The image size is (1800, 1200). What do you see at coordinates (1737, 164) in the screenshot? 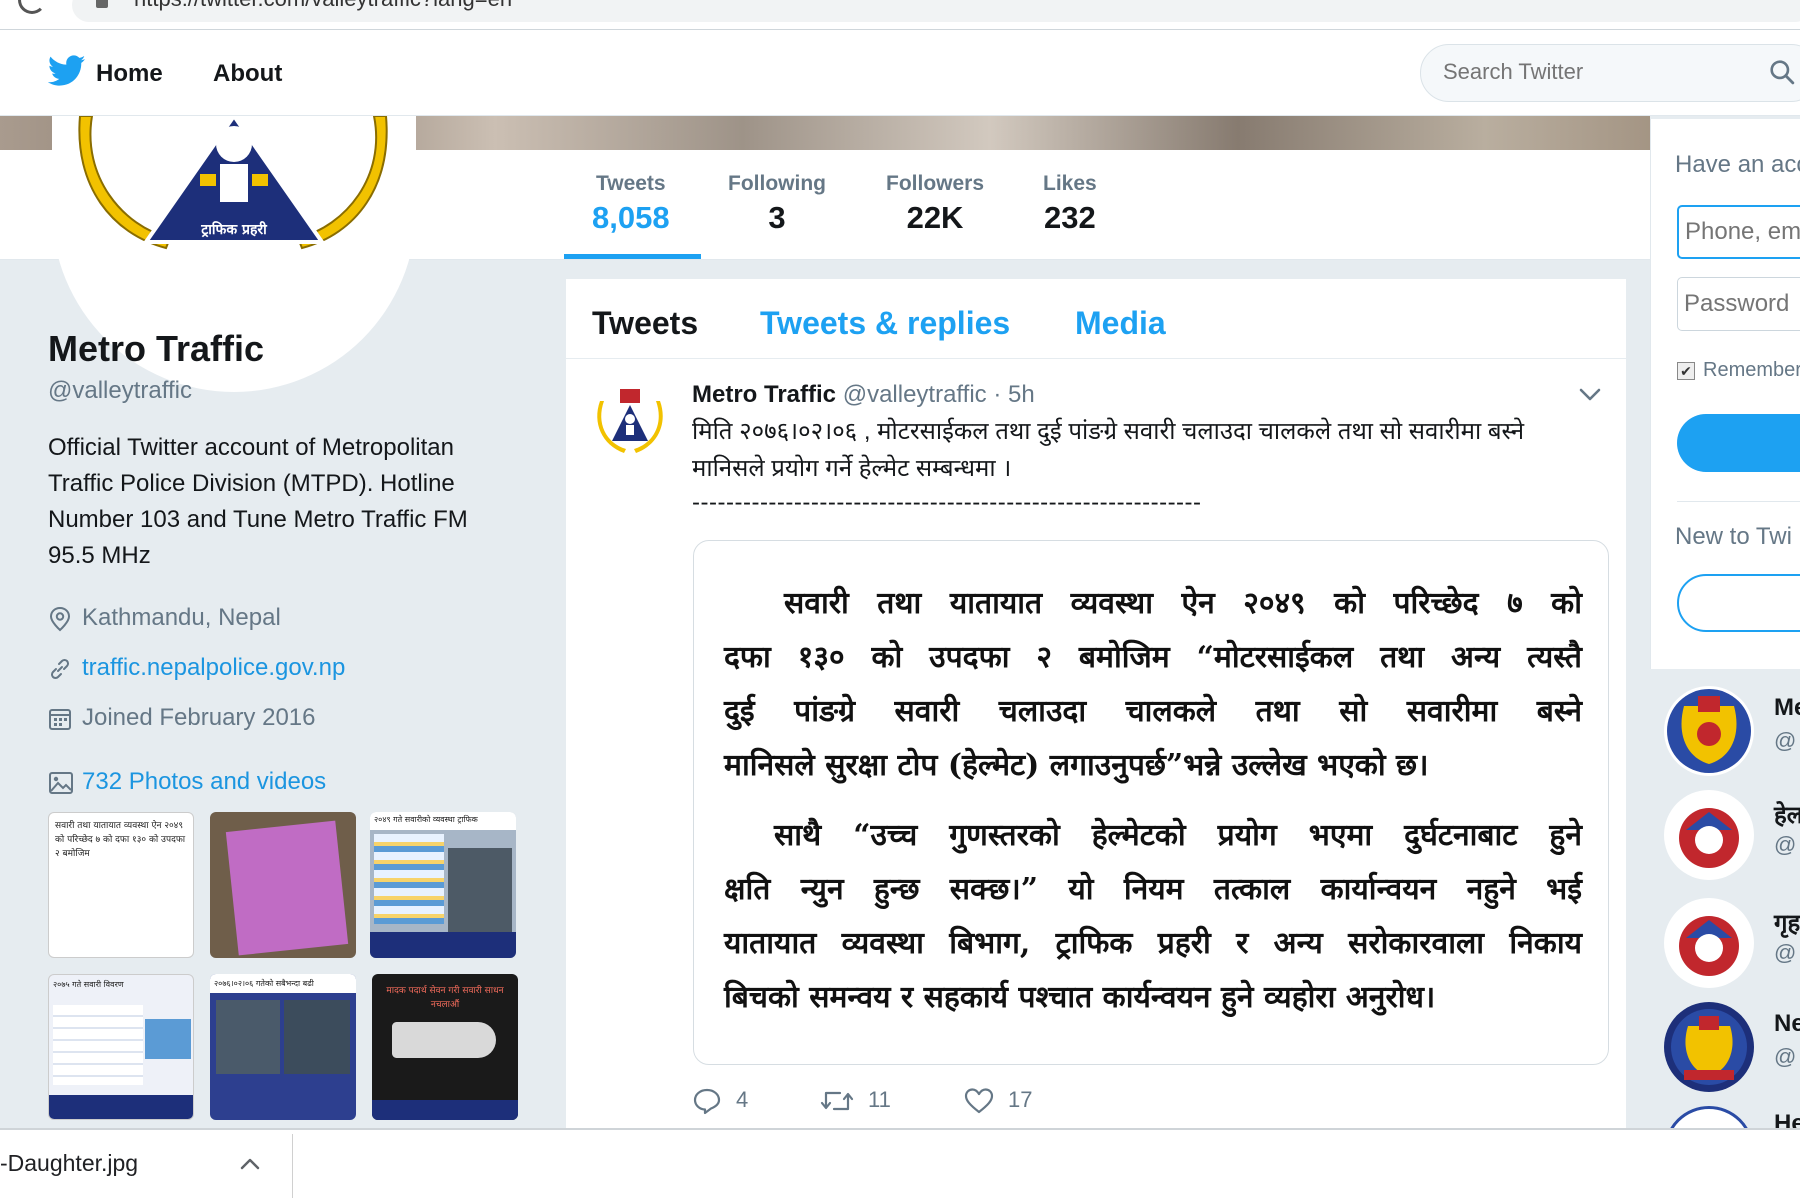
I see `login-title: Have an acc` at bounding box center [1737, 164].